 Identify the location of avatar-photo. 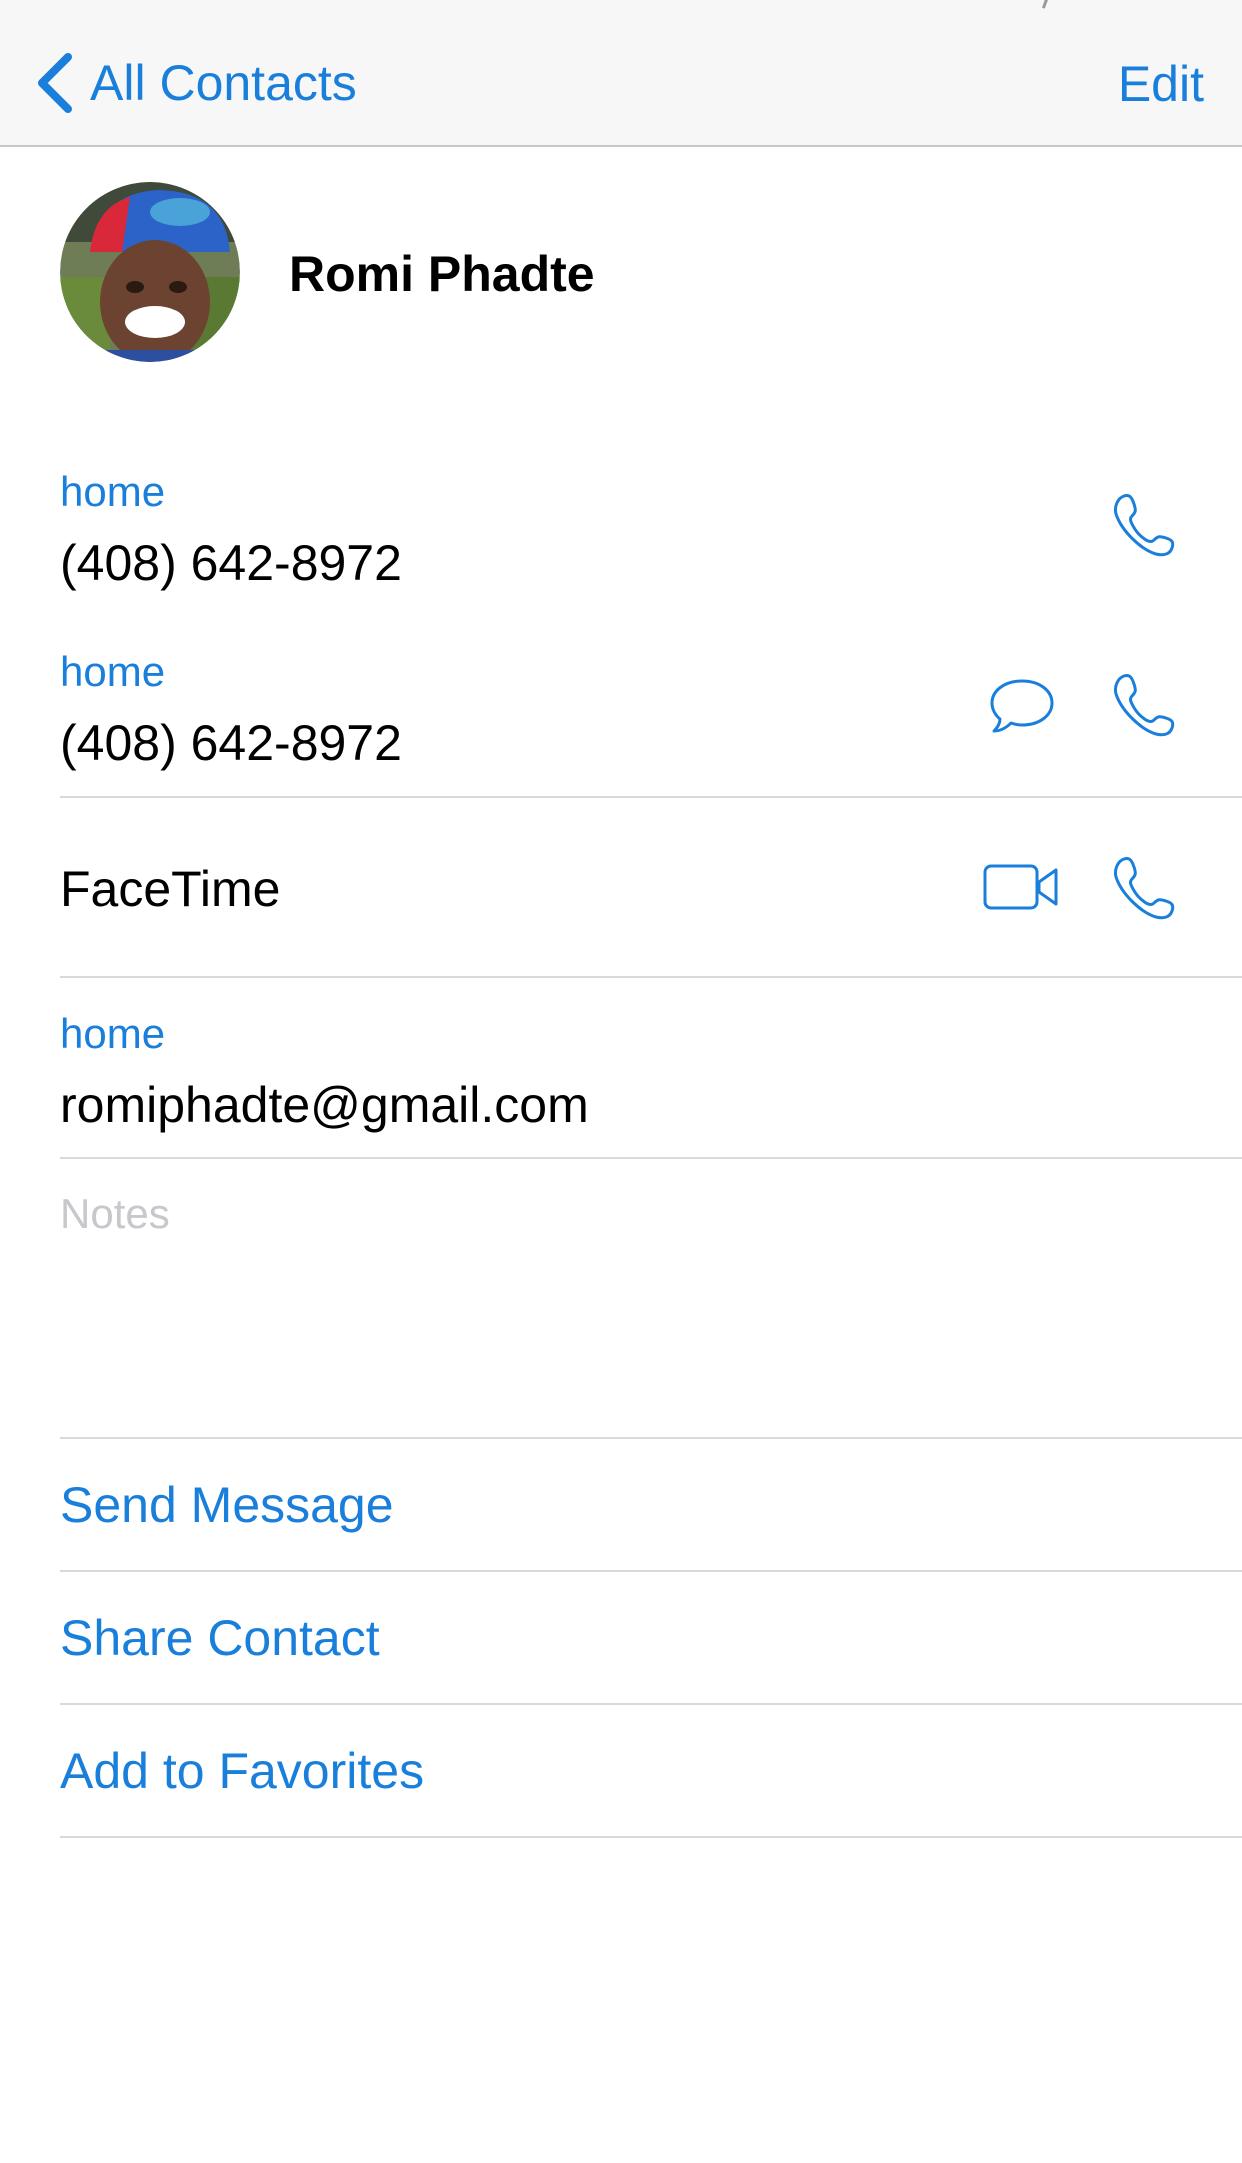
(150, 272).